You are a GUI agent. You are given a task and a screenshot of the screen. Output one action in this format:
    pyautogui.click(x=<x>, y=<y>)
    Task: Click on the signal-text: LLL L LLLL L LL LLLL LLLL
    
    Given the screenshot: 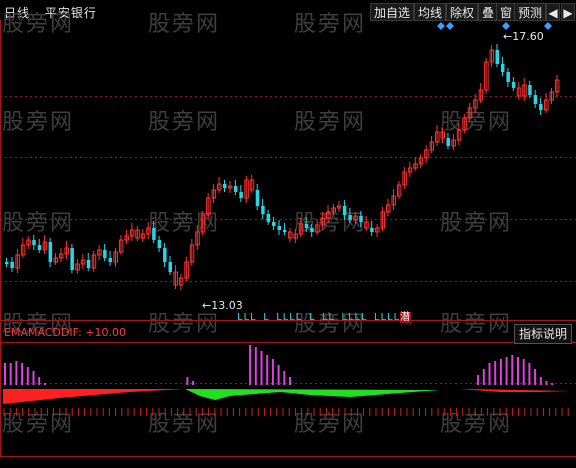 What is the action you would take?
    pyautogui.click(x=319, y=317)
    